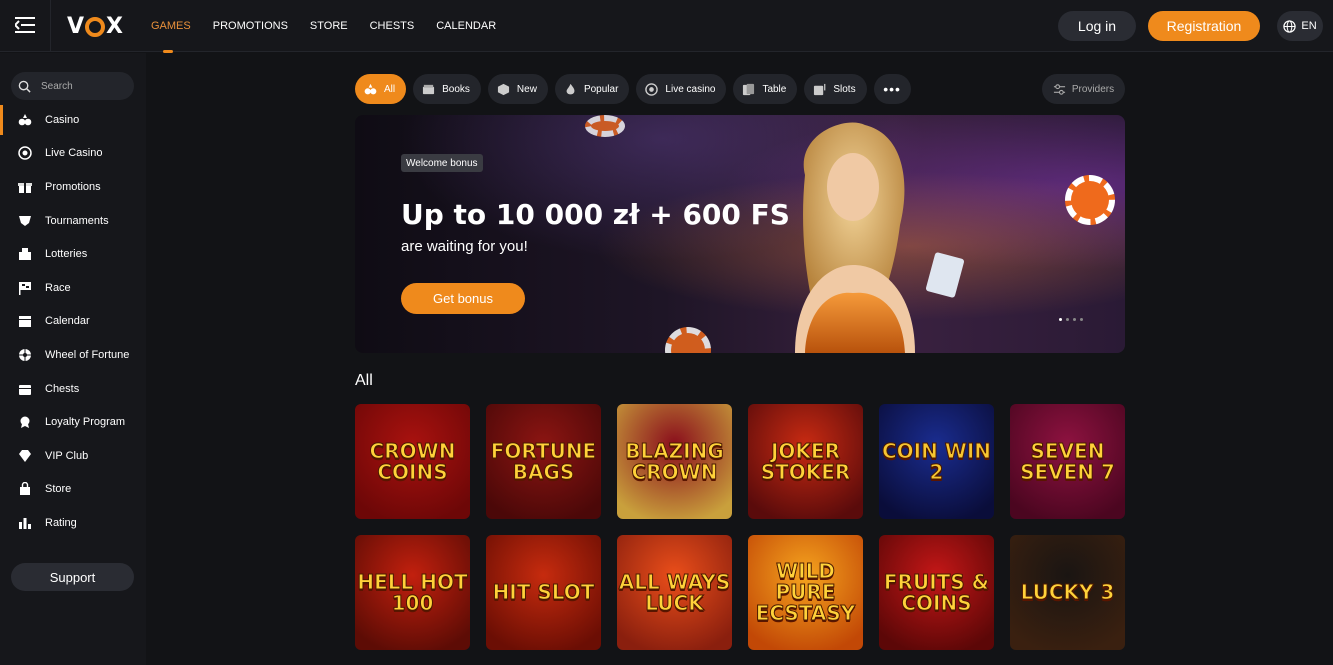 Image resolution: width=1333 pixels, height=665 pixels. Describe the element at coordinates (77, 220) in the screenshot. I see `sidebar-item-label: Tournaments` at that location.